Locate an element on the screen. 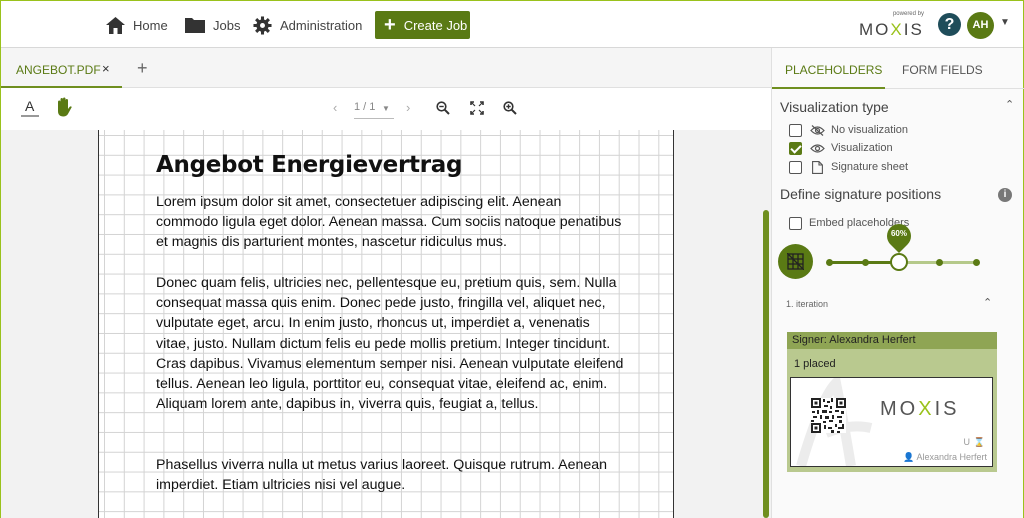 The image size is (1024, 518). active-tab-indicator is located at coordinates (828, 88).